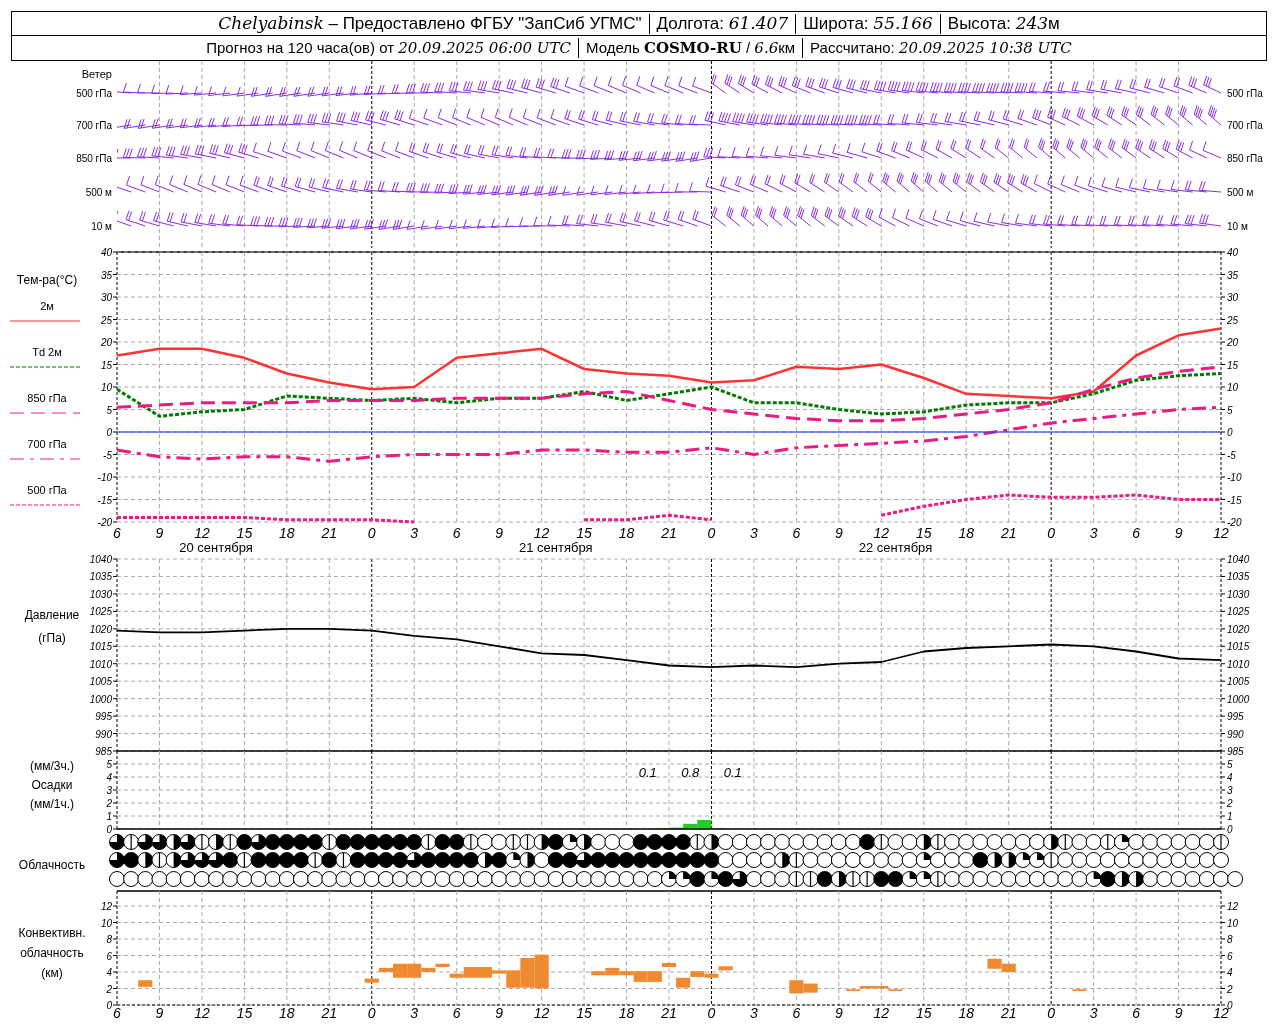 Image resolution: width=1280 pixels, height=1024 pixels. Describe the element at coordinates (52, 804) in the screenshot. I see `panel-title: (мм/1ч.)` at that location.